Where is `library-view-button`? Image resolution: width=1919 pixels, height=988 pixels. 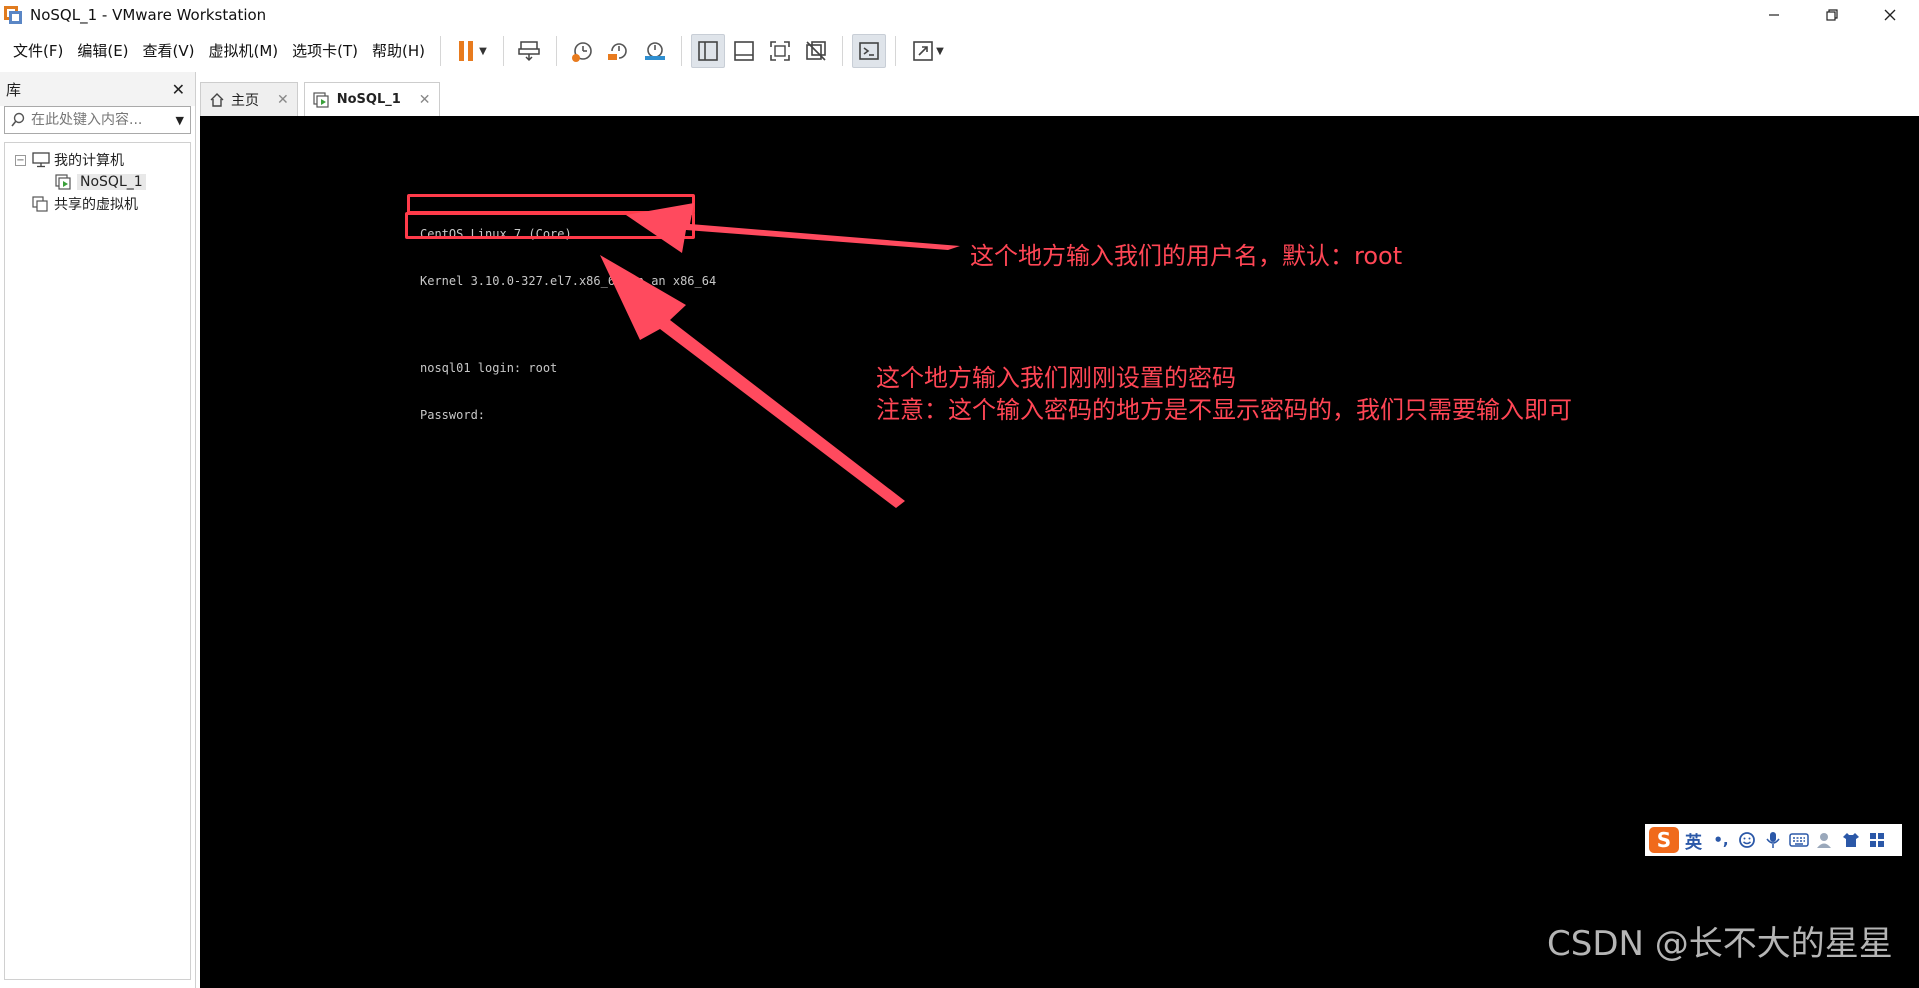
library-view-button is located at coordinates (708, 51).